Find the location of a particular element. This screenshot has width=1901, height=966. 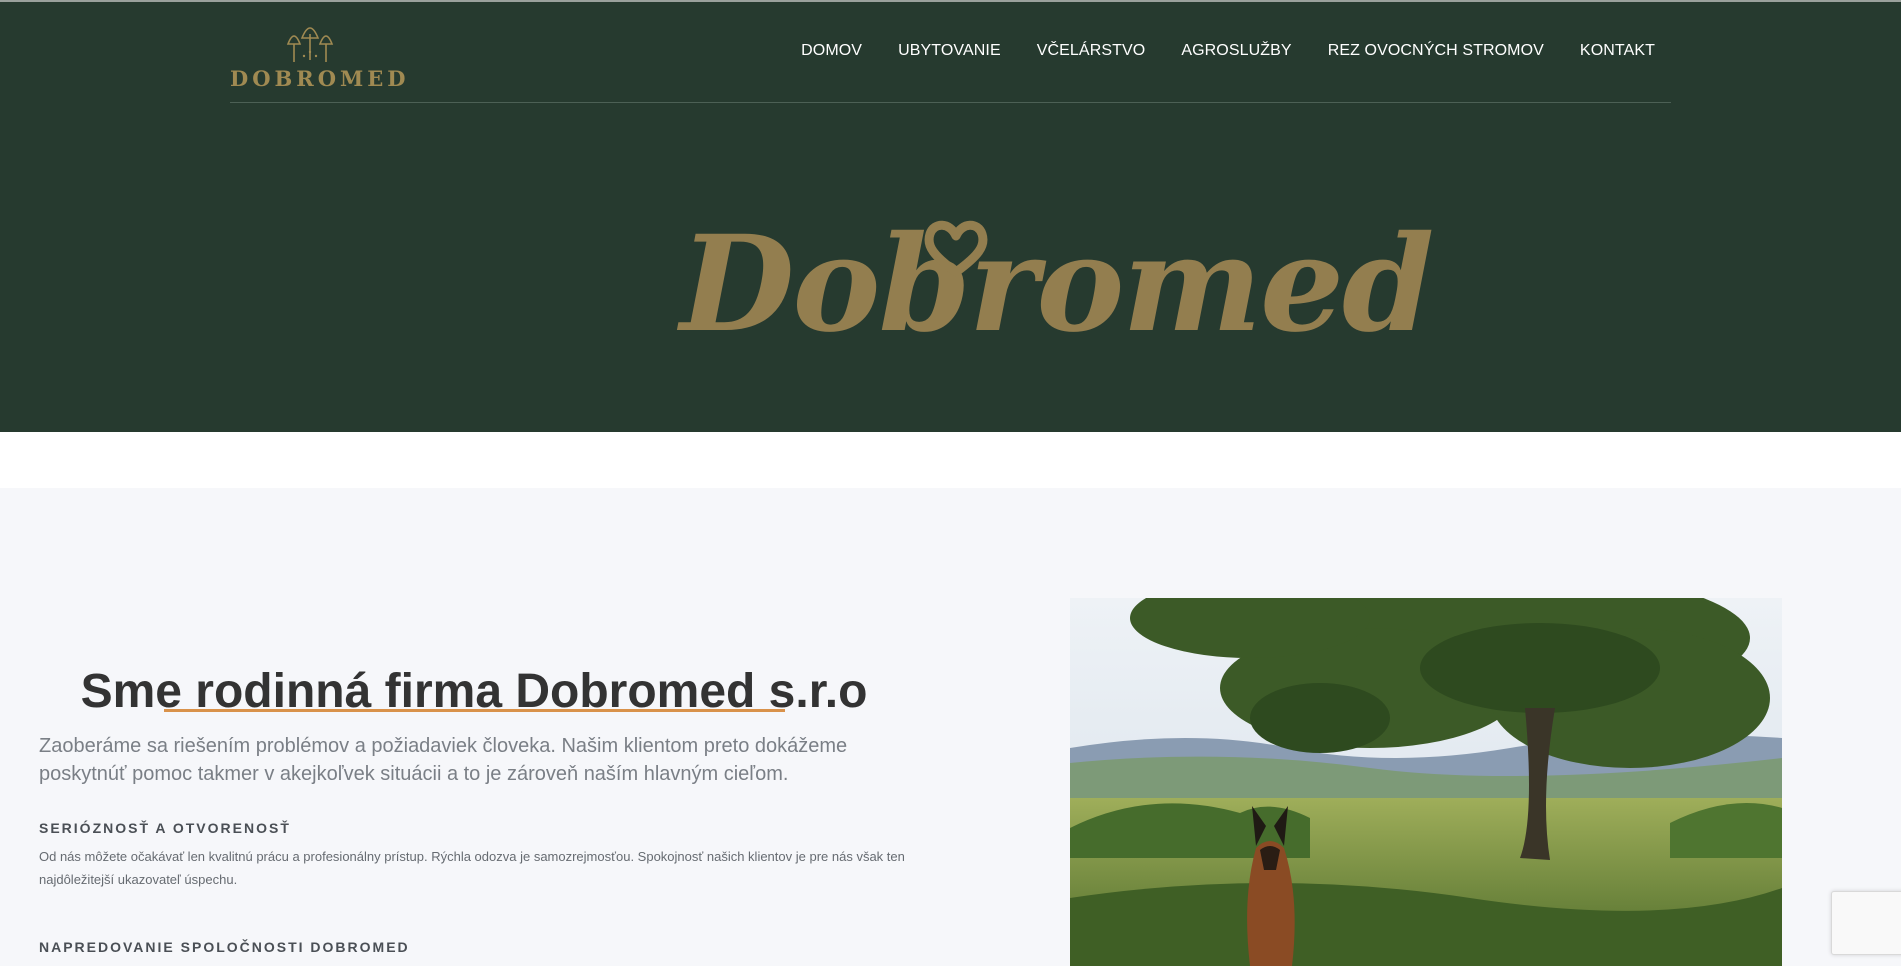

site-logo: DOBROMED is located at coordinates (320, 55).